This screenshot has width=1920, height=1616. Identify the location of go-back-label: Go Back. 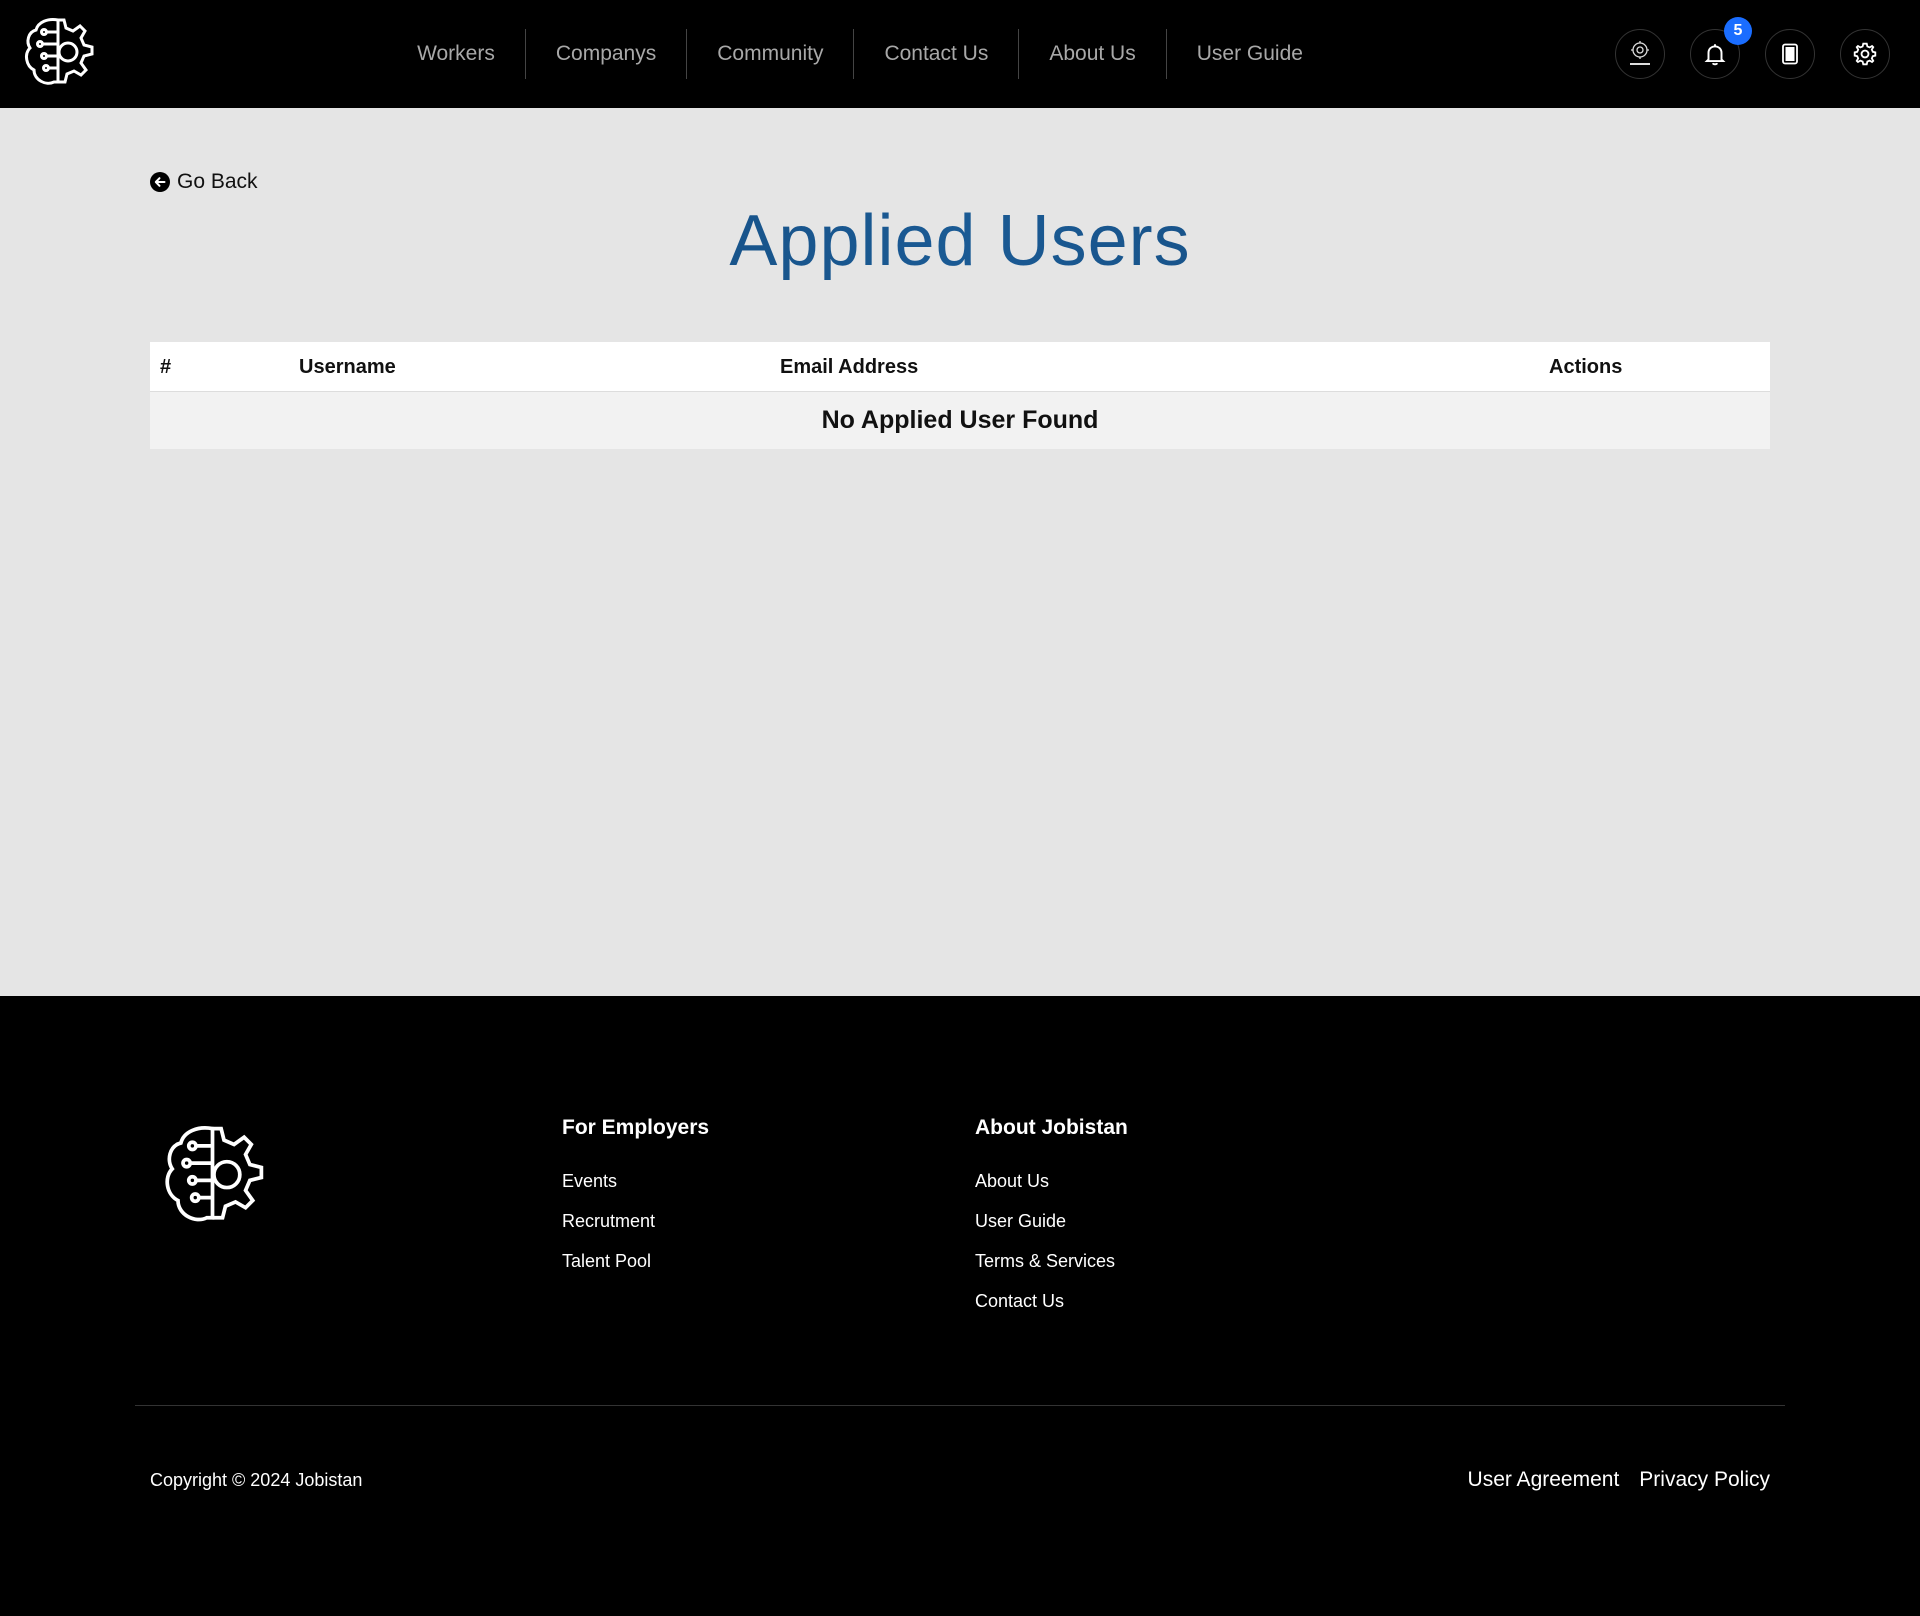
(217, 181).